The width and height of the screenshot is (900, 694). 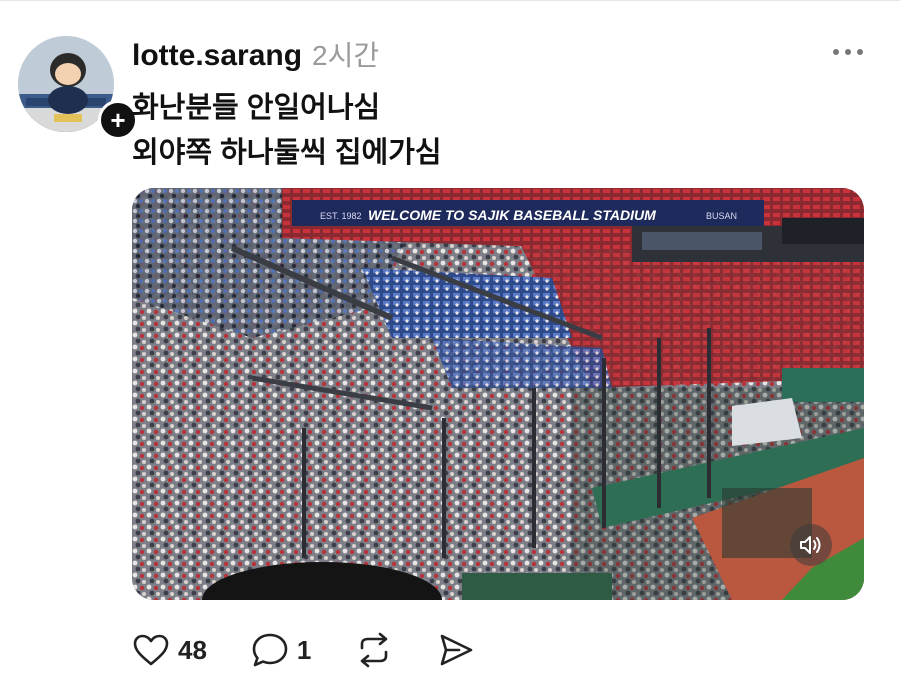 I want to click on plus-icon: +, so click(x=118, y=120).